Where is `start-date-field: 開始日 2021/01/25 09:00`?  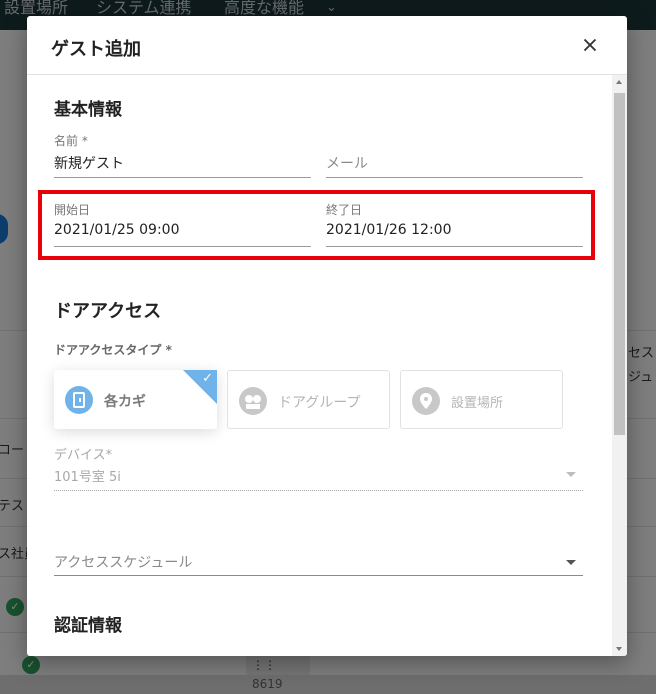 start-date-field: 開始日 2021/01/25 09:00 is located at coordinates (182, 225).